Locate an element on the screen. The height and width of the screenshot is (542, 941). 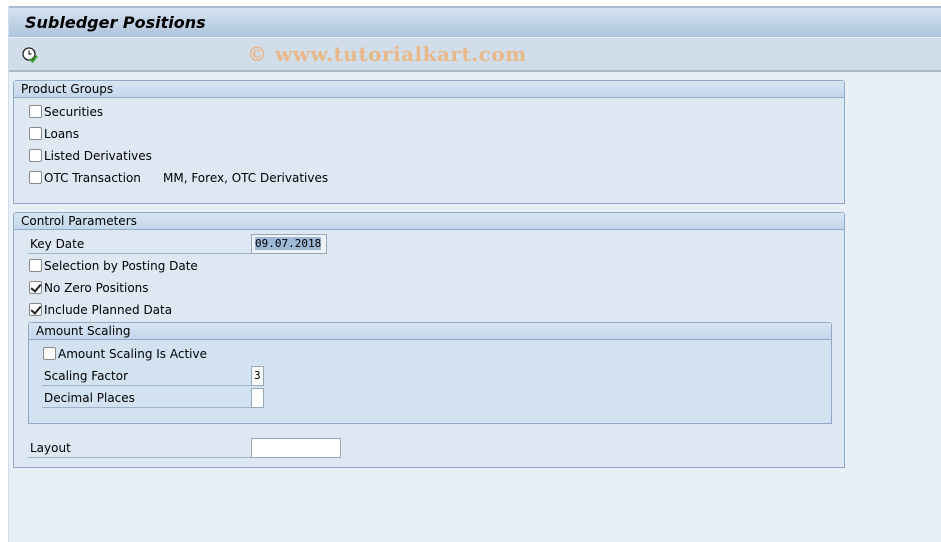
amount-scaling-active-row: Amount Scaling Is Active is located at coordinates (125, 354).